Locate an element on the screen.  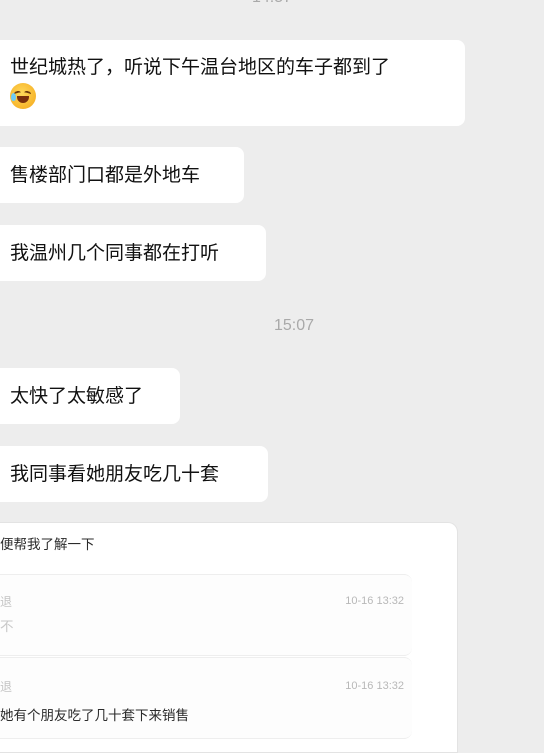
message-text: 我温州几个同事都在打听 is located at coordinates (115, 253).